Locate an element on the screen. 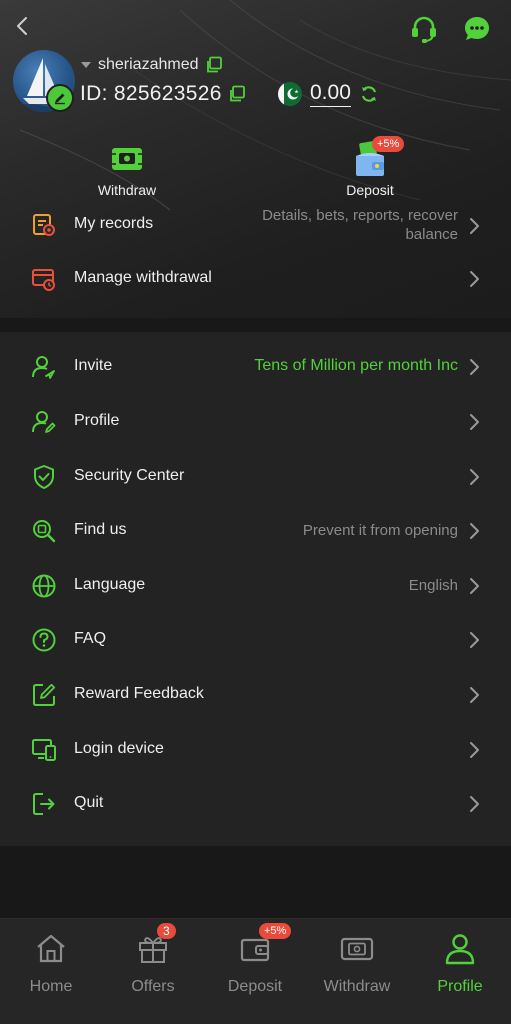  menu-item-label: Invite is located at coordinates (93, 365).